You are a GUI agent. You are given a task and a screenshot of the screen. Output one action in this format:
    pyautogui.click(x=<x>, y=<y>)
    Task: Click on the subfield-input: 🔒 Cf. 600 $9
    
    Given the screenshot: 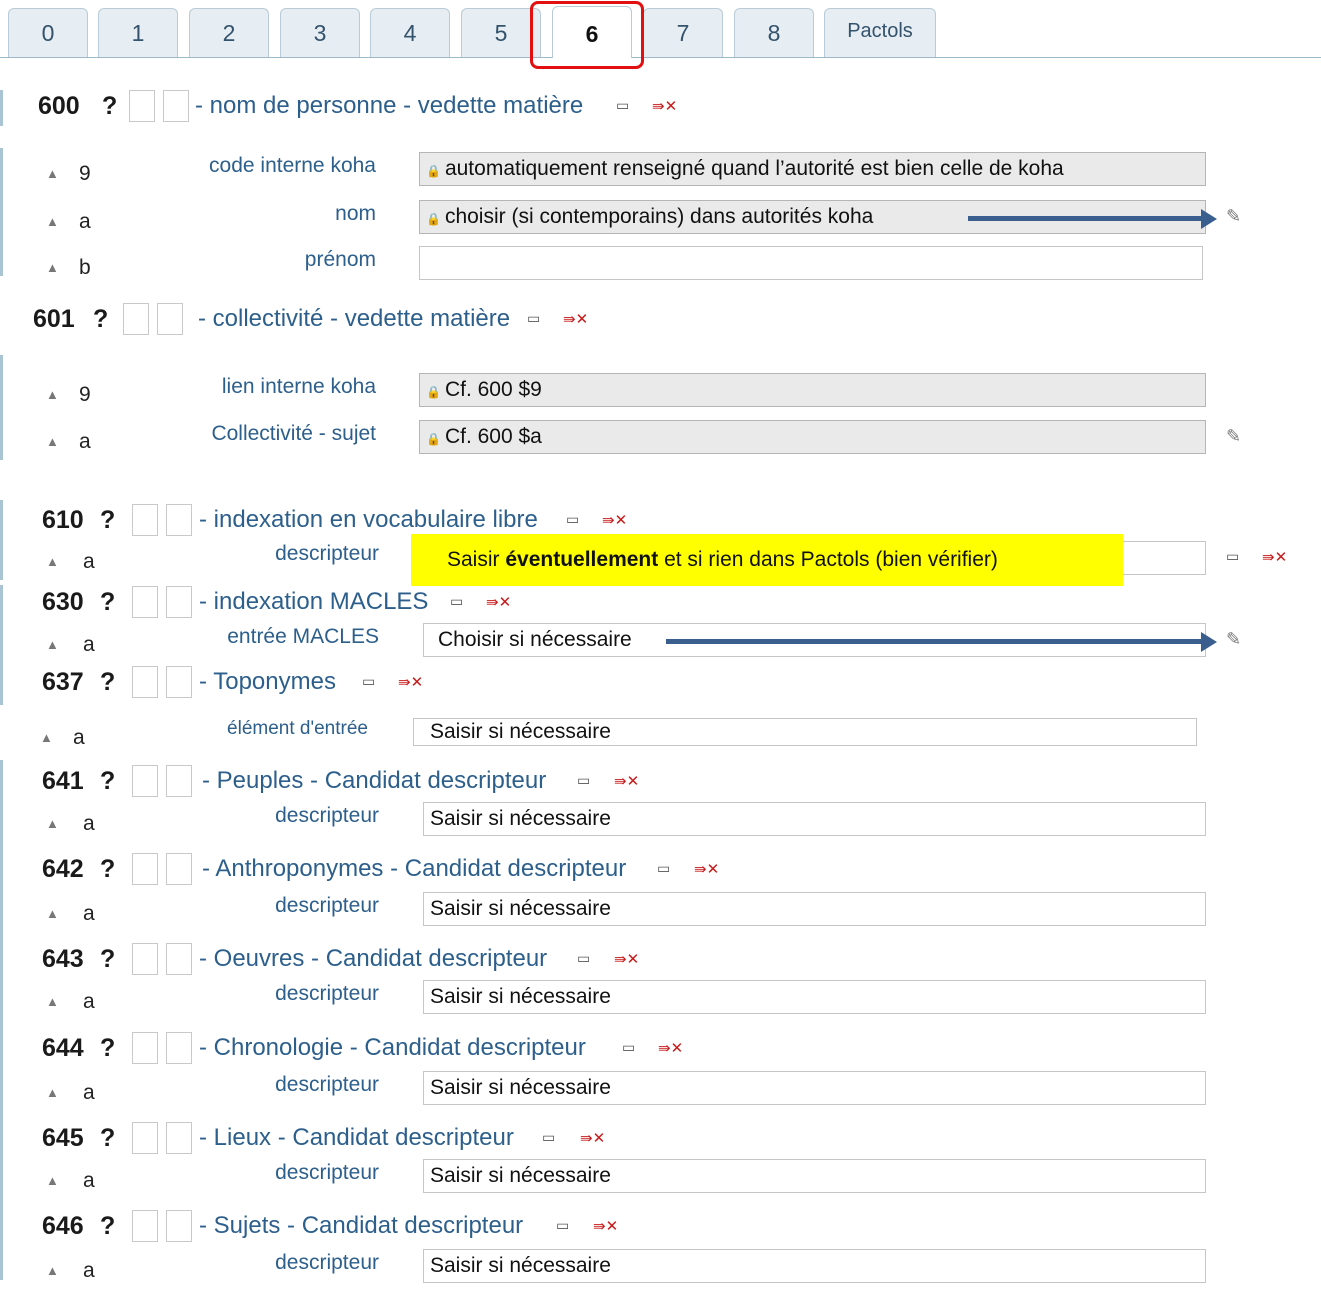 What is the action you would take?
    pyautogui.click(x=812, y=390)
    